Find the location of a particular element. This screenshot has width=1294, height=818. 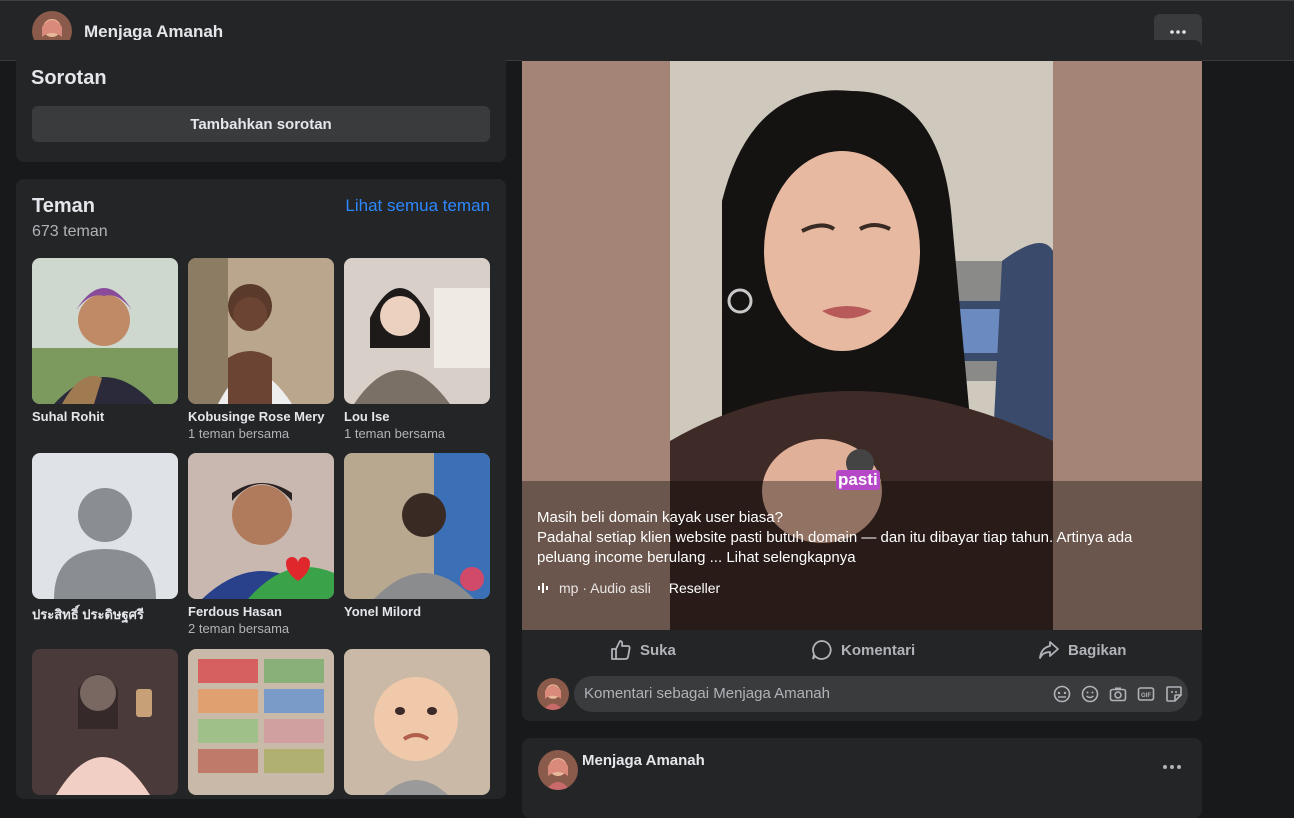

comment-composer: Komentari sebagai Menjaga Amanah GIF is located at coordinates (862, 696).